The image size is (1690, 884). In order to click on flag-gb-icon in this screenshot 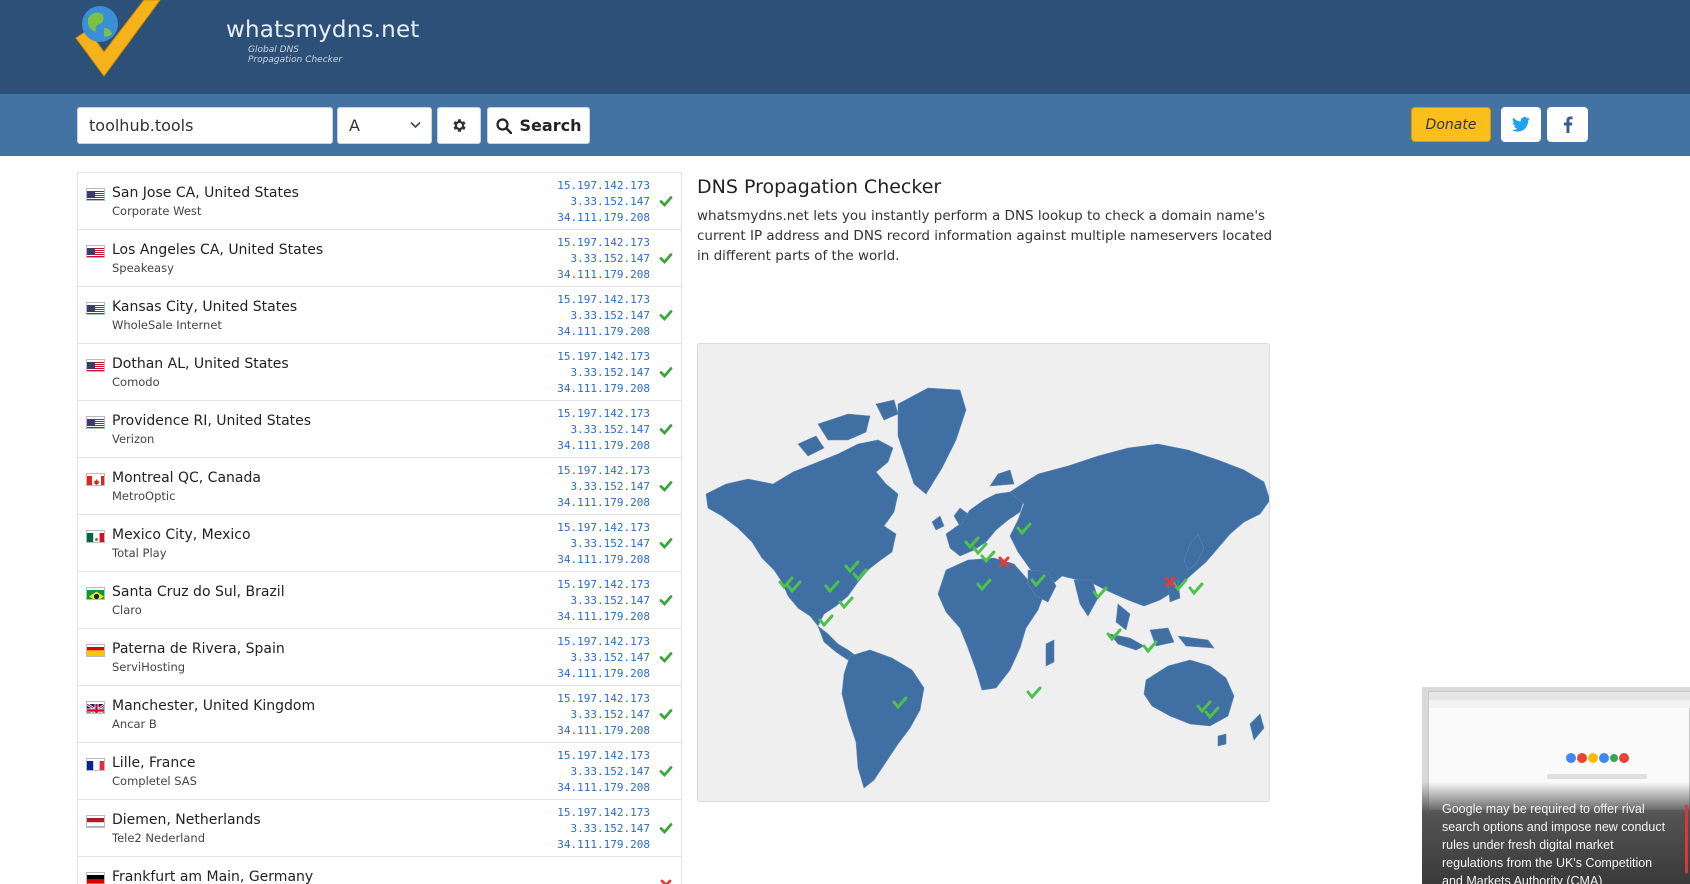, I will do `click(95, 707)`.